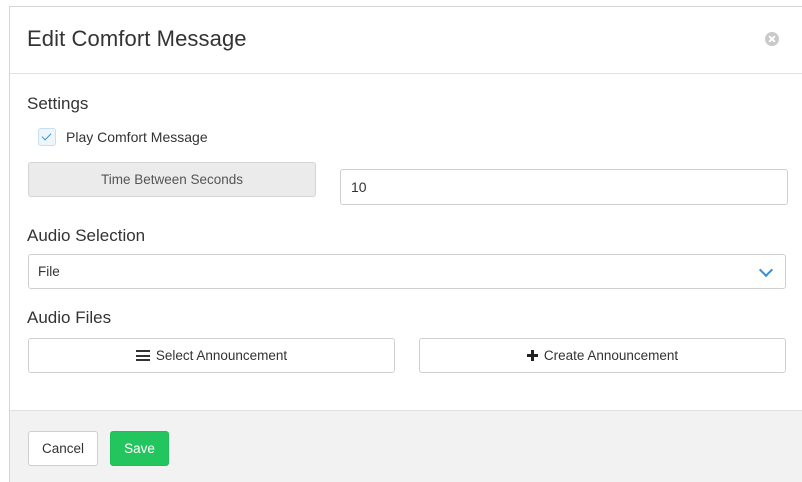  I want to click on audio-selection-dropdown: File, so click(407, 271).